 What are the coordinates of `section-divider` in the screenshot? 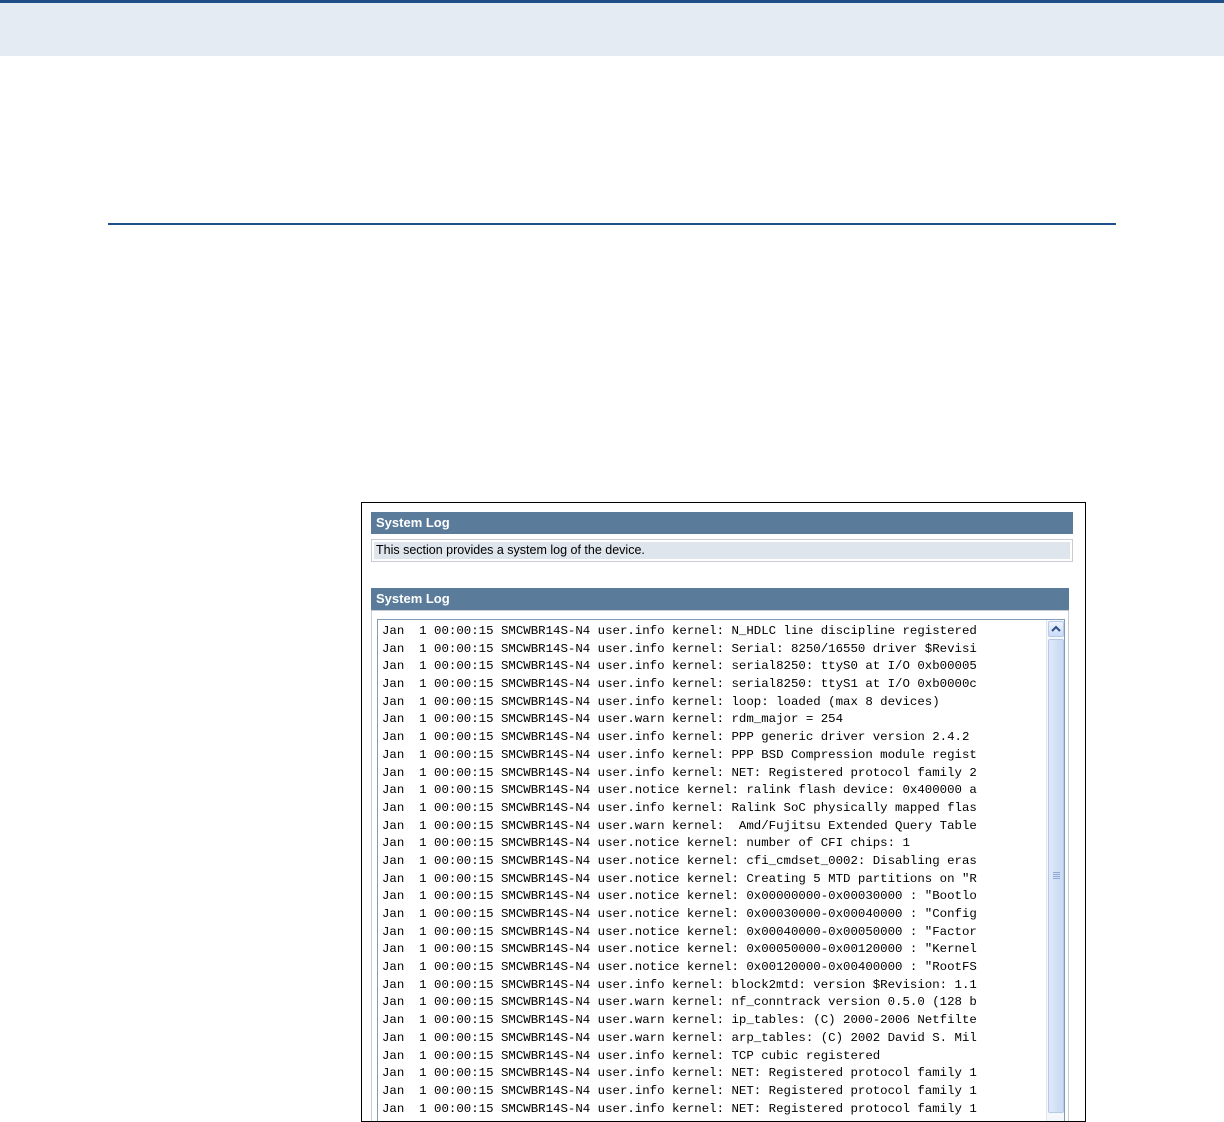 It's located at (612, 224).